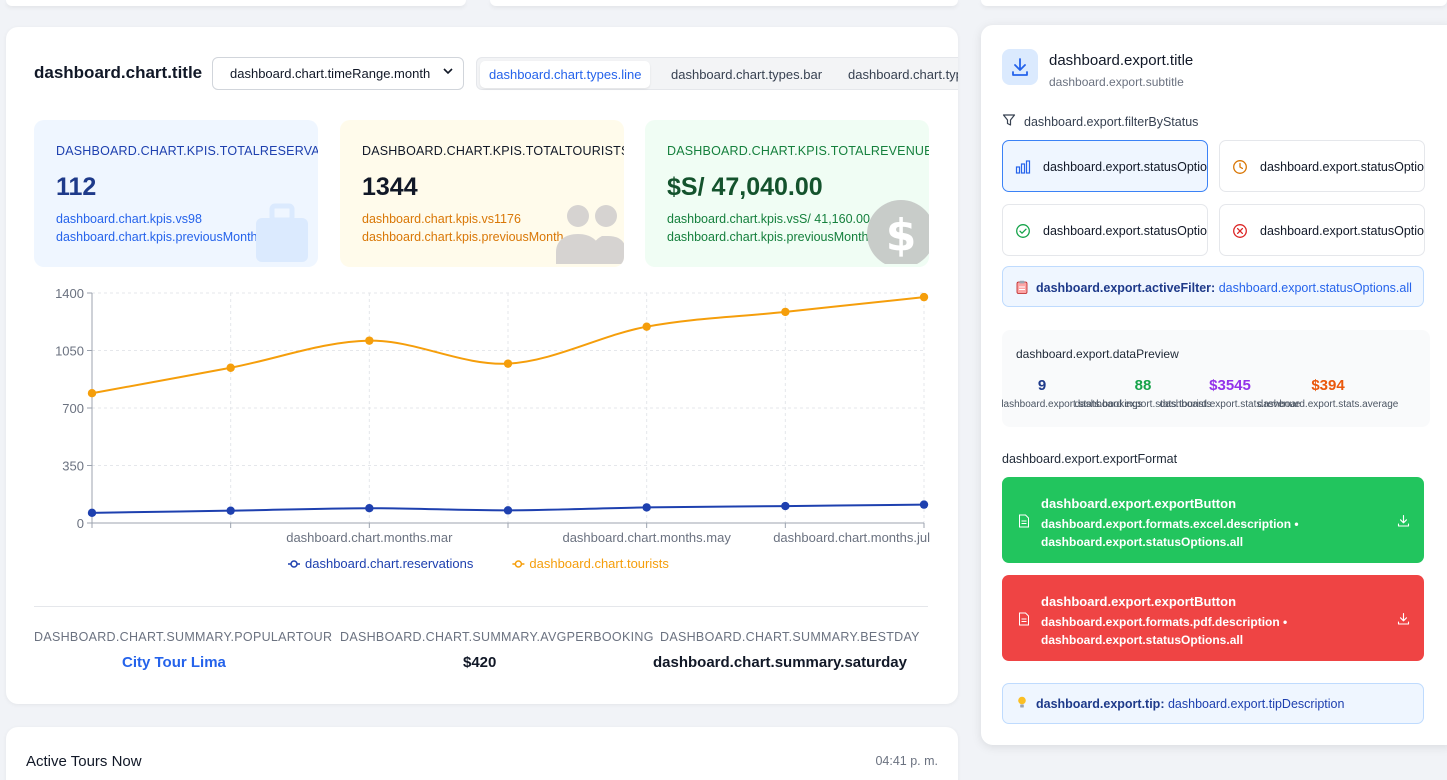  Describe the element at coordinates (69, 351) in the screenshot. I see `y-tick-label: 1050` at that location.